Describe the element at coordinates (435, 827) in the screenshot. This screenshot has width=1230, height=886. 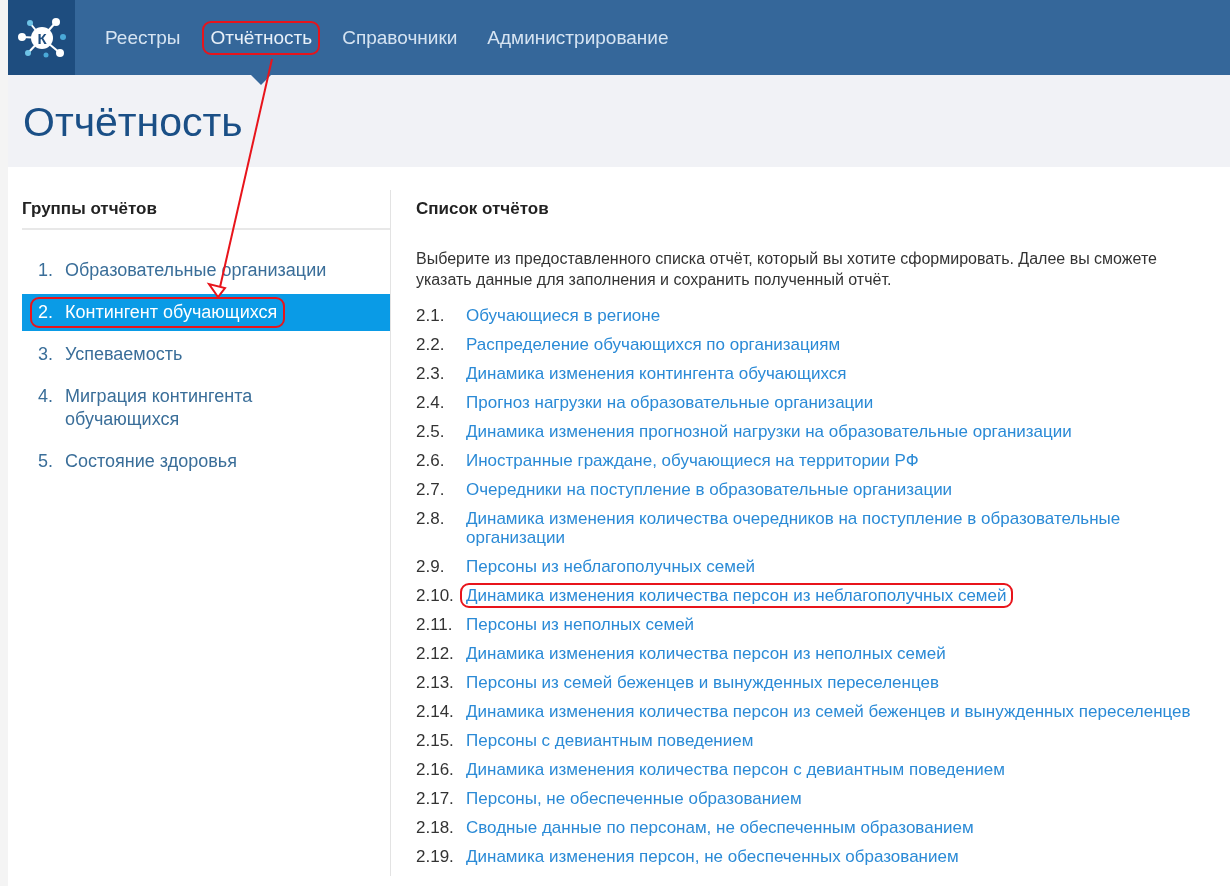
I see `report-number: 2.18.` at that location.